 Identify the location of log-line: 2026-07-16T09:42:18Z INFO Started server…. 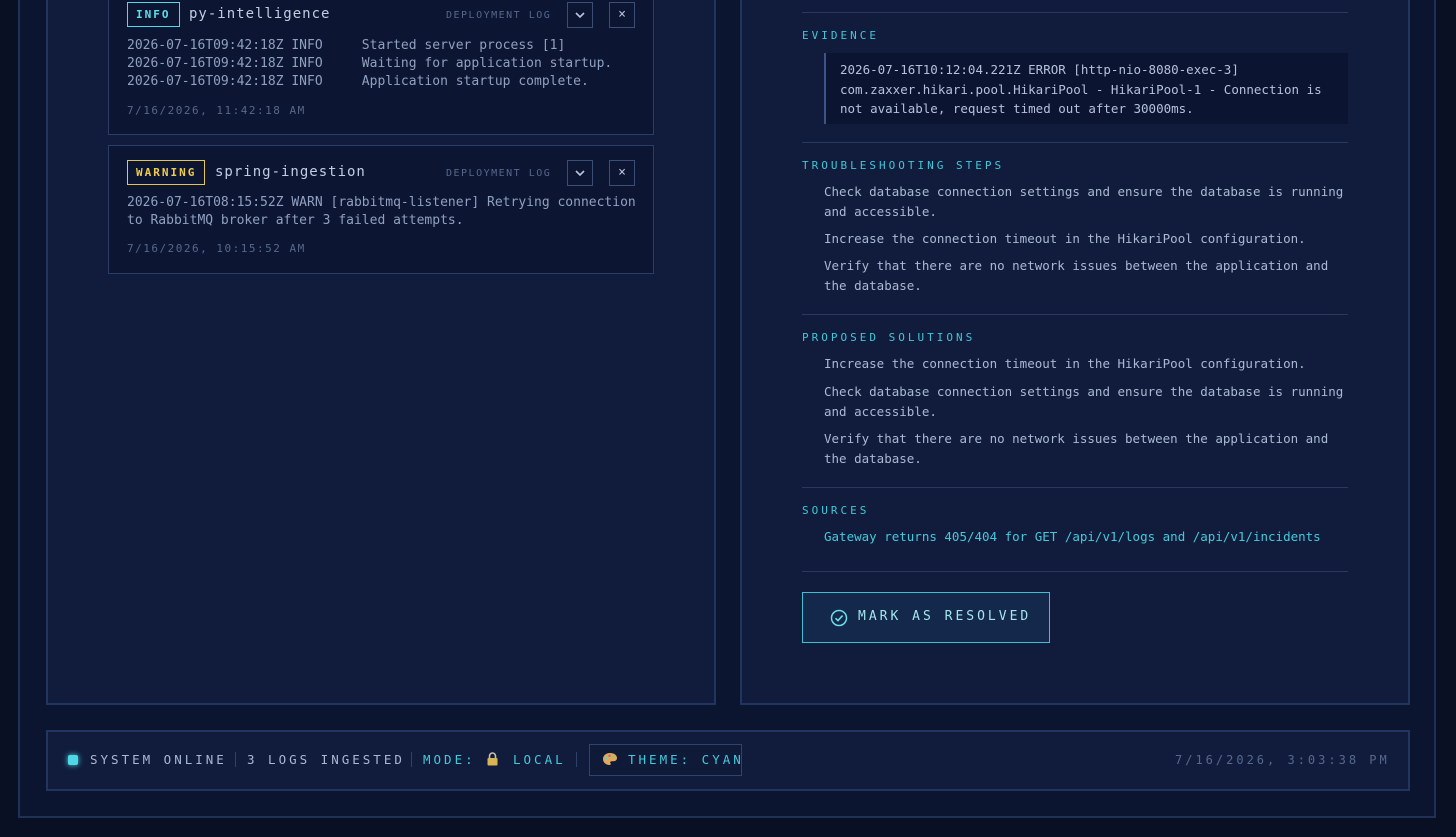
(346, 45).